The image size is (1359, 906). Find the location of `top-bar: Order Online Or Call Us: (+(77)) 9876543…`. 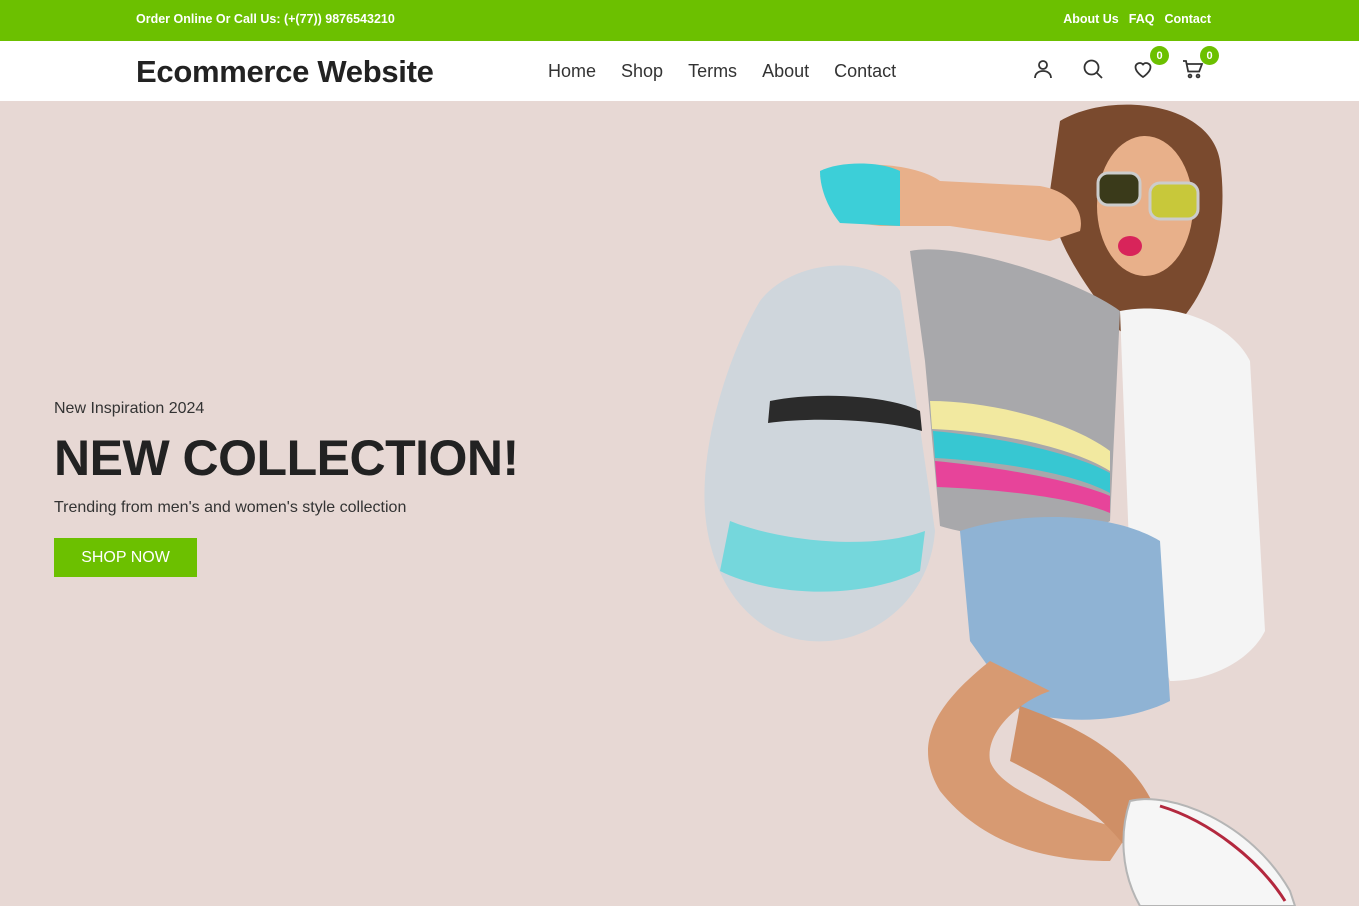

top-bar: Order Online Or Call Us: (+(77)) 9876543… is located at coordinates (679, 20).